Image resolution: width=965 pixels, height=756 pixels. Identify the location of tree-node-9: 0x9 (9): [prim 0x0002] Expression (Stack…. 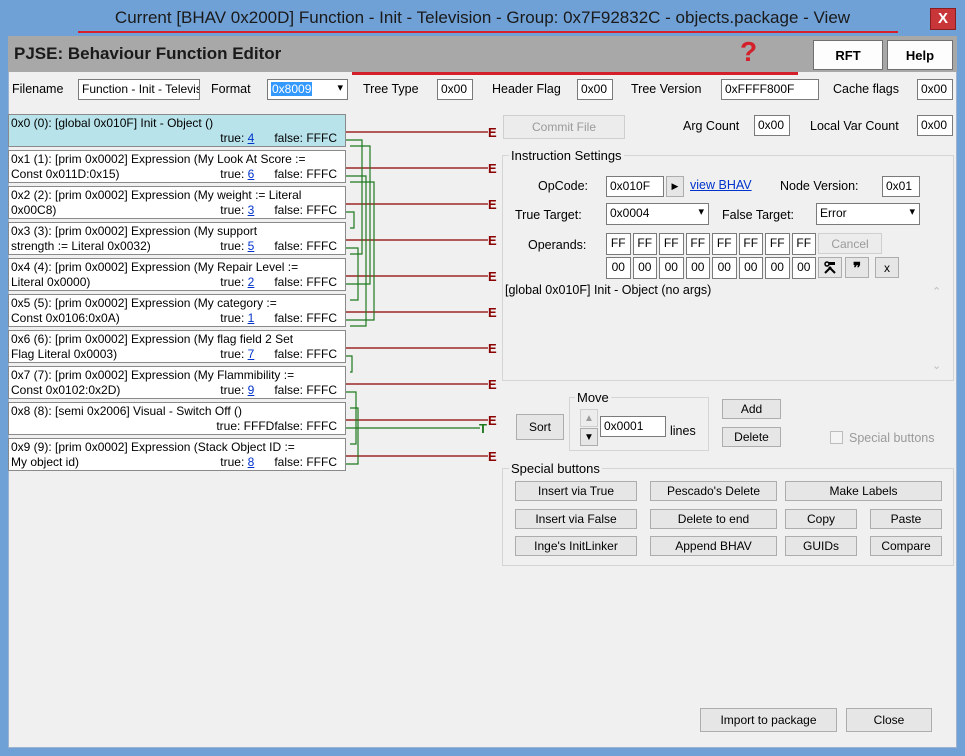
(177, 454).